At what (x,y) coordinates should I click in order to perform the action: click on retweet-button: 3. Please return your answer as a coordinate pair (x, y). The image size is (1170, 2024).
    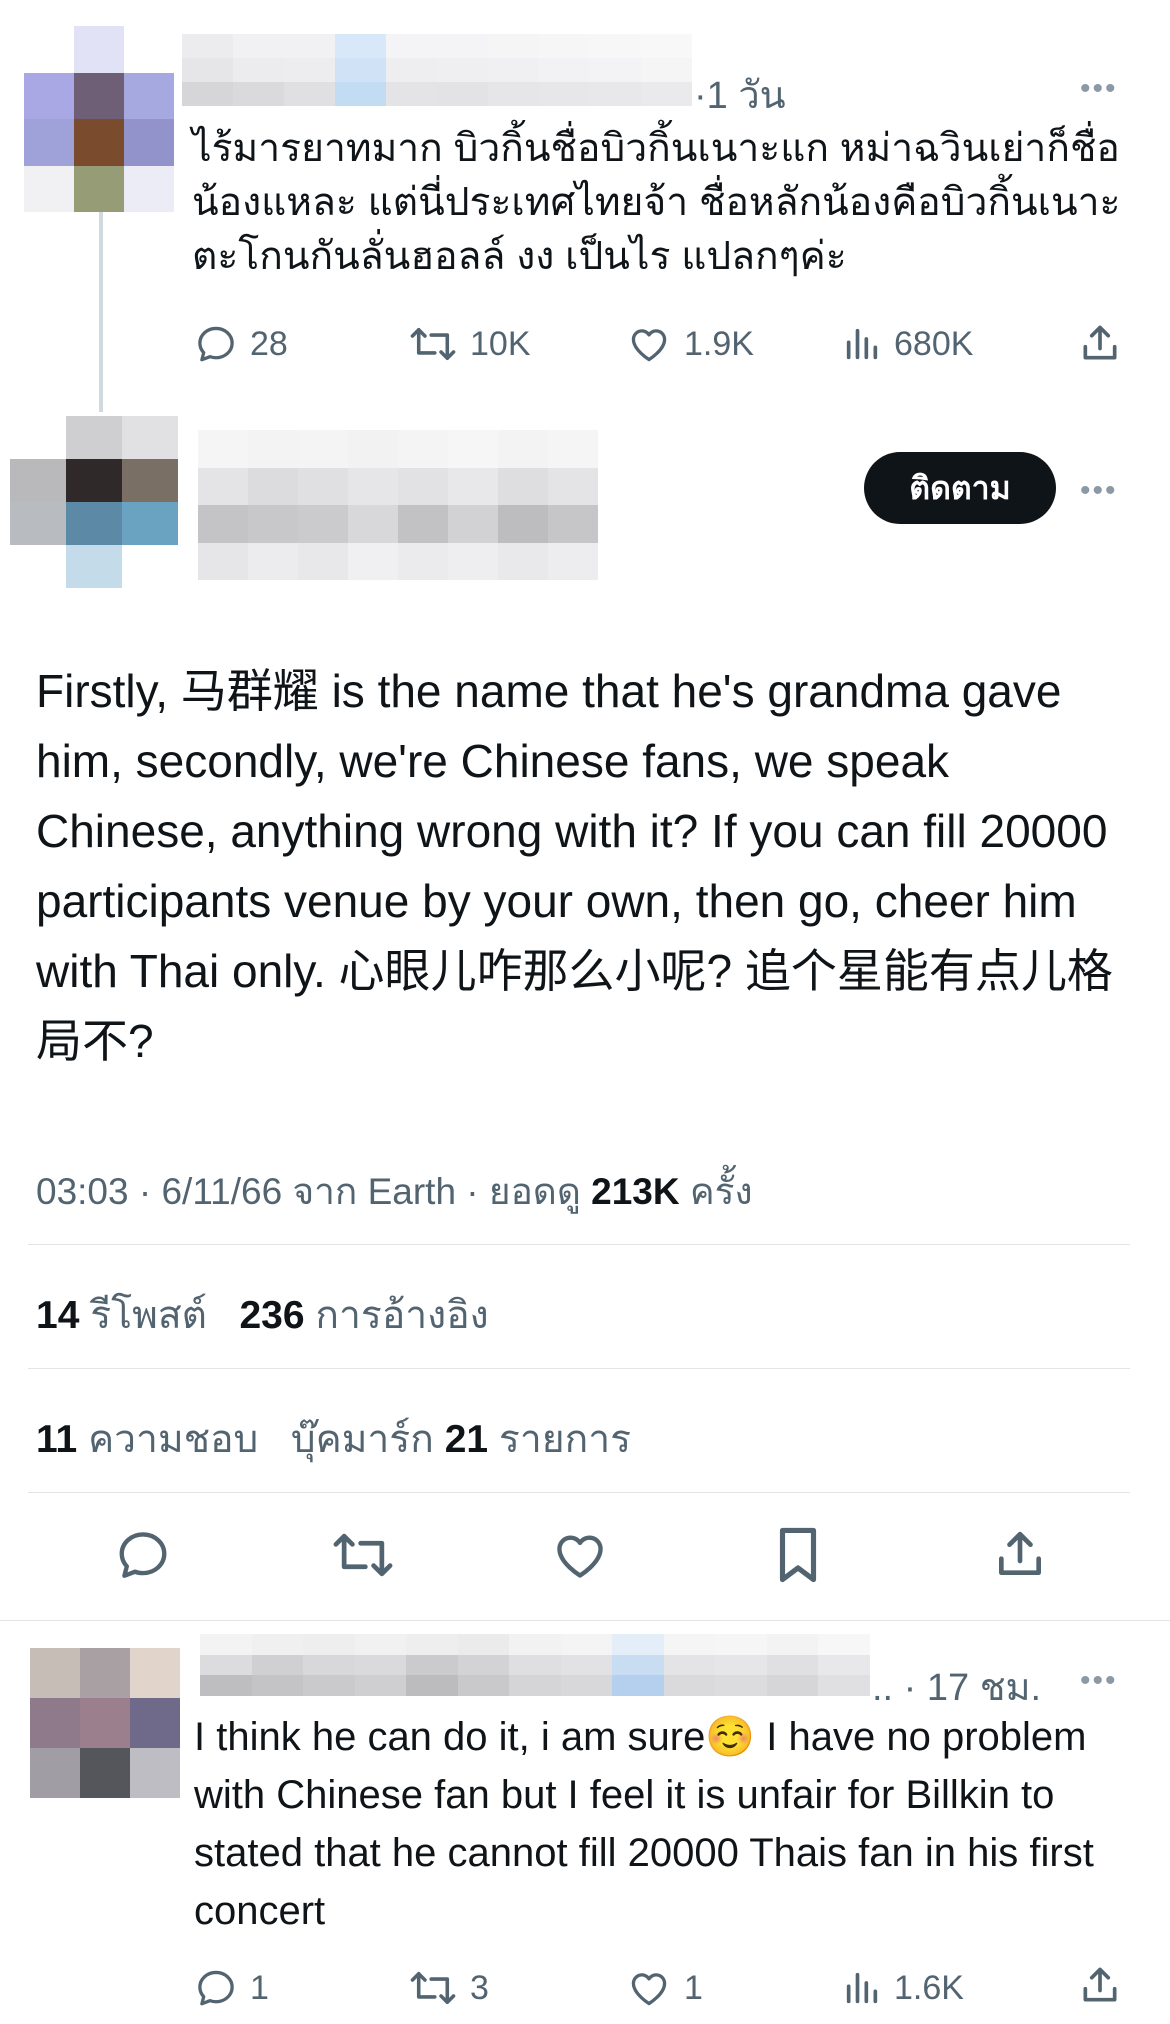
    Looking at the image, I should click on (448, 1988).